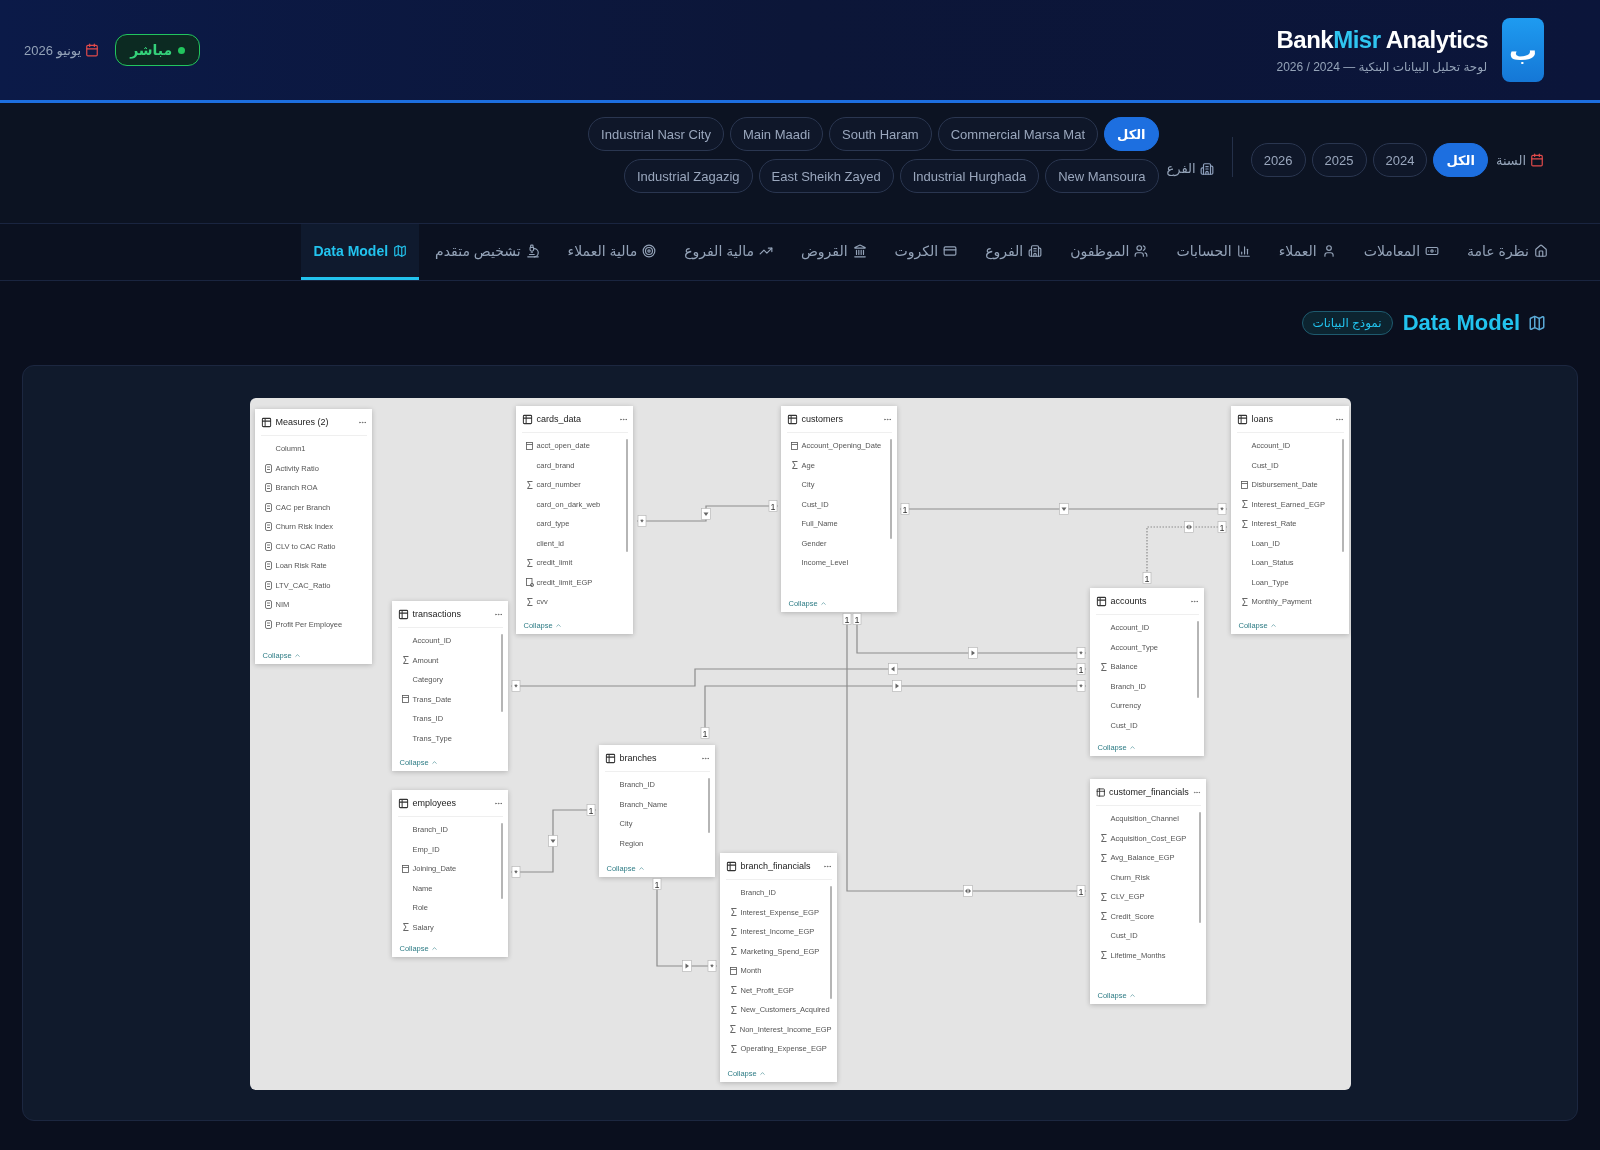 The height and width of the screenshot is (1150, 1600). What do you see at coordinates (833, 252) in the screenshot?
I see `nav-tab: القروض` at bounding box center [833, 252].